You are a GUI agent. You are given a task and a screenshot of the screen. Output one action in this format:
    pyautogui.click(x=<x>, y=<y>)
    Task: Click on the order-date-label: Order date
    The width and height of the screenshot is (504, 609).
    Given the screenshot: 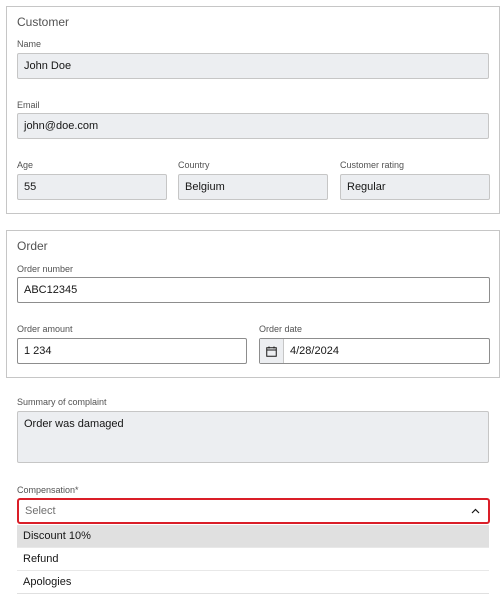 What is the action you would take?
    pyautogui.click(x=281, y=329)
    